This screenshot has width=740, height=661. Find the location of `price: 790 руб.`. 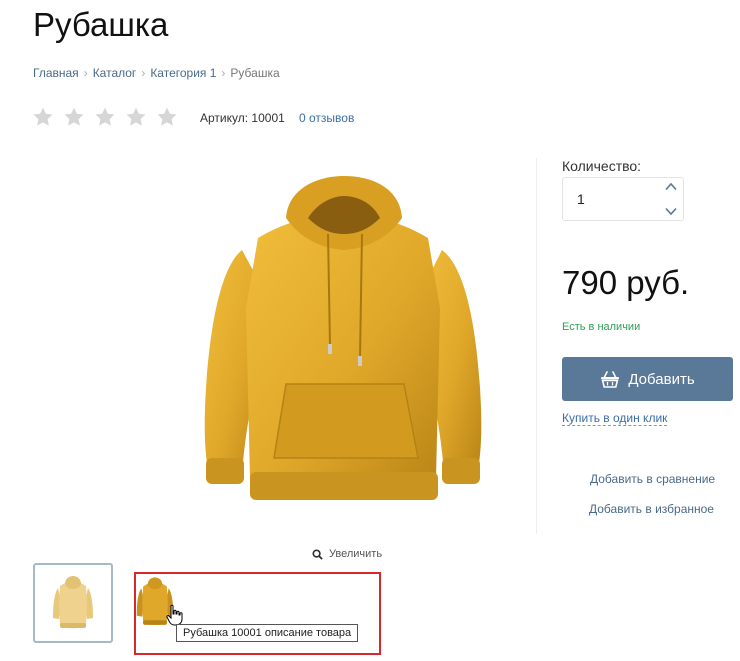

price: 790 руб. is located at coordinates (626, 282).